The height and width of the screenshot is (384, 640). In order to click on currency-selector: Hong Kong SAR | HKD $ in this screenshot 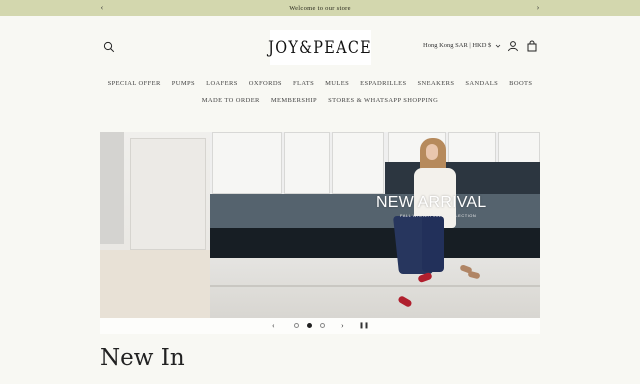, I will do `click(462, 45)`.